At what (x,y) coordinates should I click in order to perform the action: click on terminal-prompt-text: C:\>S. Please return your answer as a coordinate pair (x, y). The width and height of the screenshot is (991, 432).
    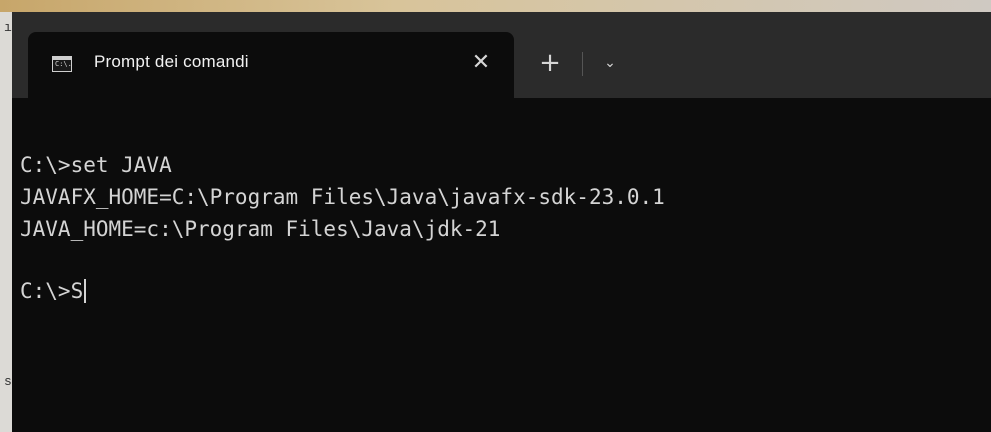
    Looking at the image, I should click on (52, 291).